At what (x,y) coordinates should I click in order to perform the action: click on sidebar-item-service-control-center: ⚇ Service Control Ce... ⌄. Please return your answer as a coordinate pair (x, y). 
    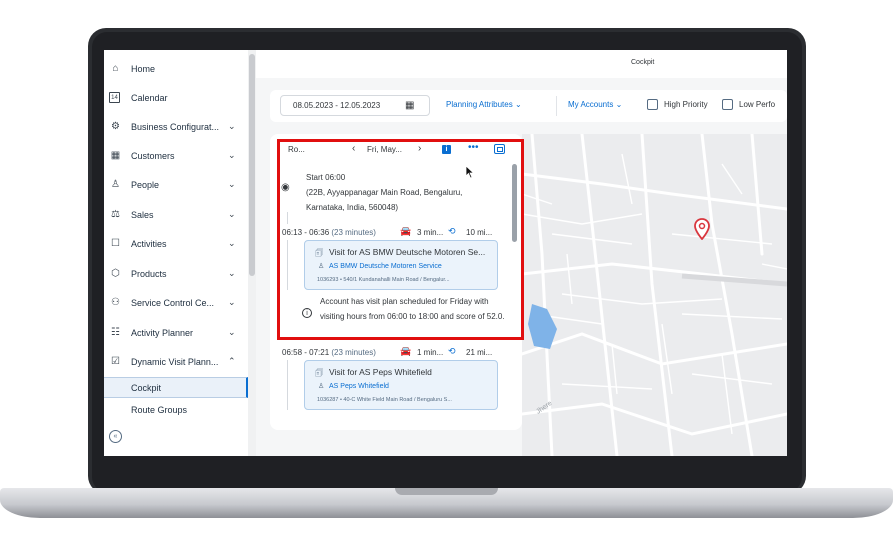
    Looking at the image, I should click on (176, 302).